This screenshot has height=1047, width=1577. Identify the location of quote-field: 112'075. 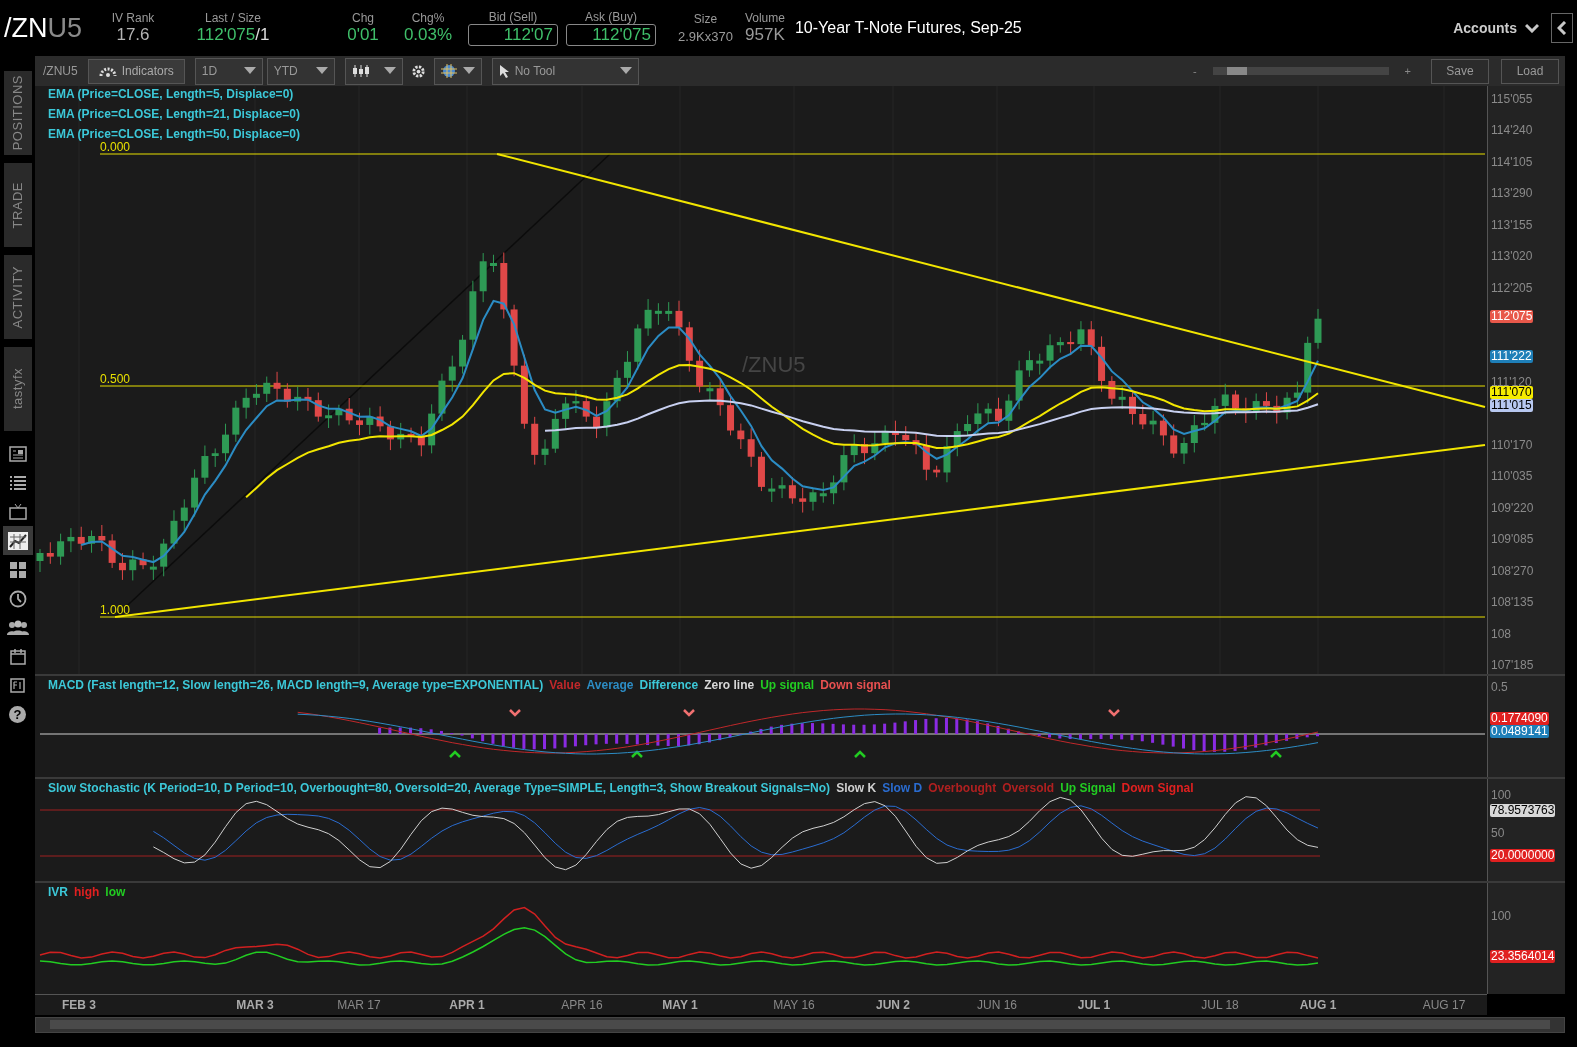
(611, 35).